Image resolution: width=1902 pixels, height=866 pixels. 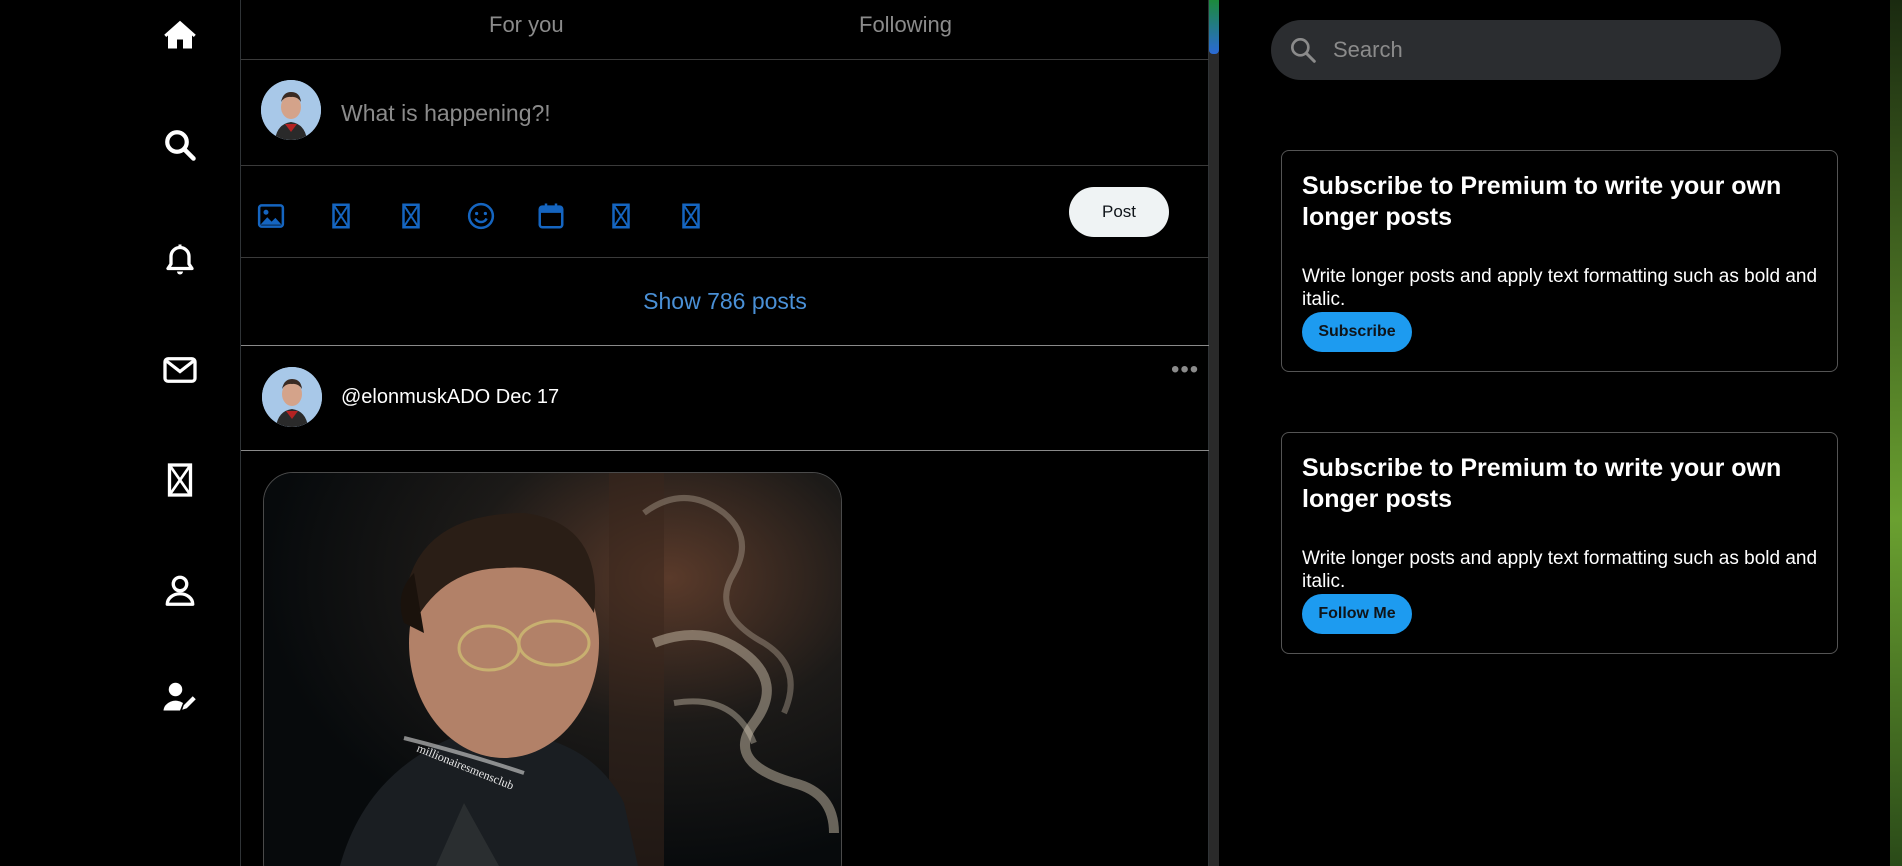 I want to click on schedule-button, so click(x=551, y=216).